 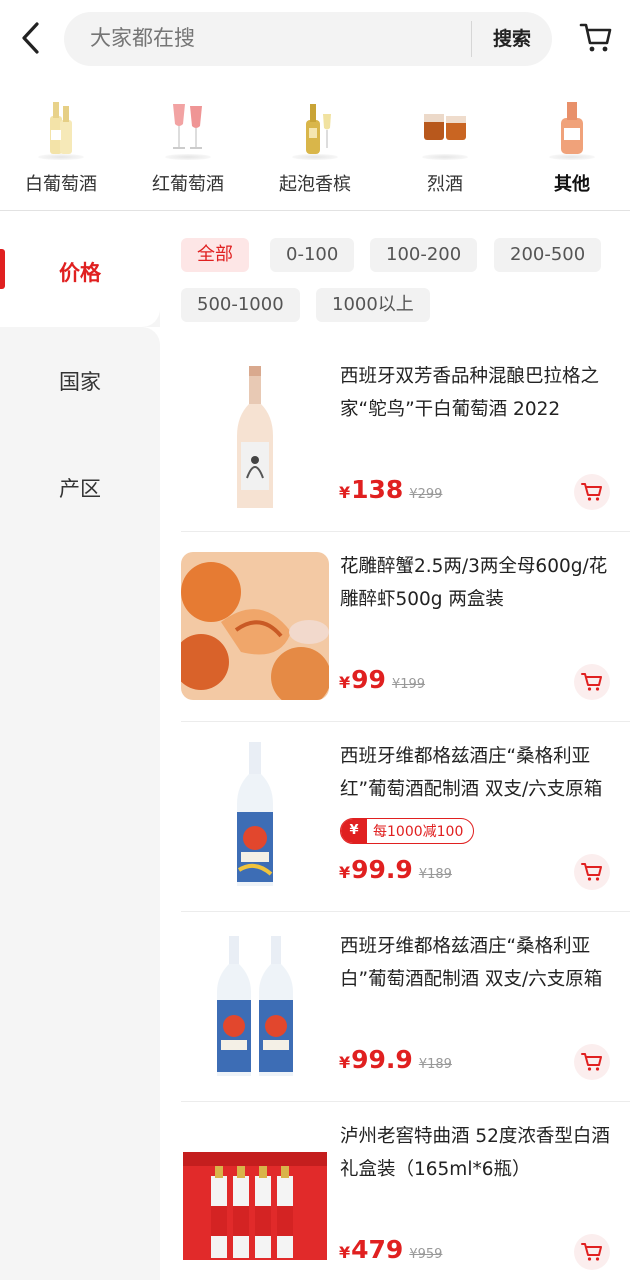 I want to click on drunken-shrimp-photo, so click(x=255, y=626).